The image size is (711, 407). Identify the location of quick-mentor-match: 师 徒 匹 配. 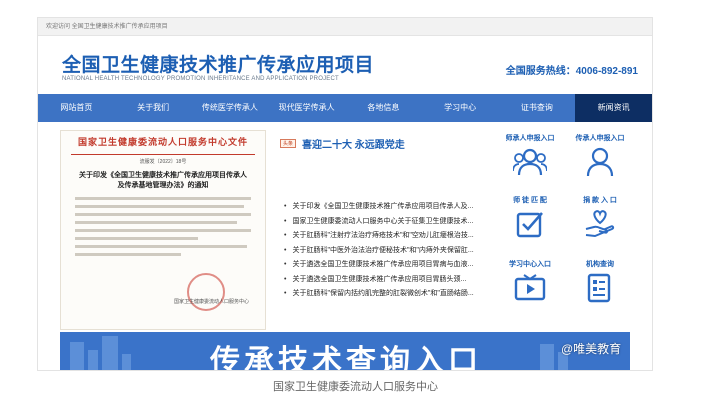
(530, 217).